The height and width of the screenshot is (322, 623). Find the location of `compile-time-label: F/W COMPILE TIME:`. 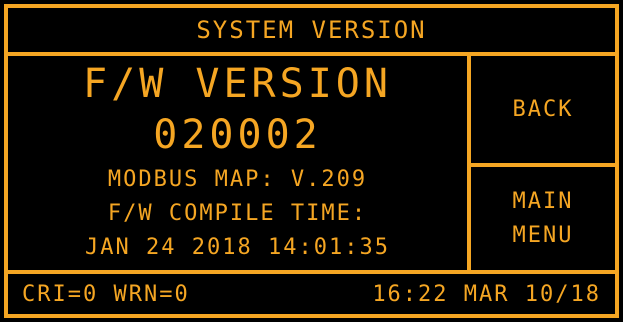

compile-time-label: F/W COMPILE TIME: is located at coordinates (237, 213).